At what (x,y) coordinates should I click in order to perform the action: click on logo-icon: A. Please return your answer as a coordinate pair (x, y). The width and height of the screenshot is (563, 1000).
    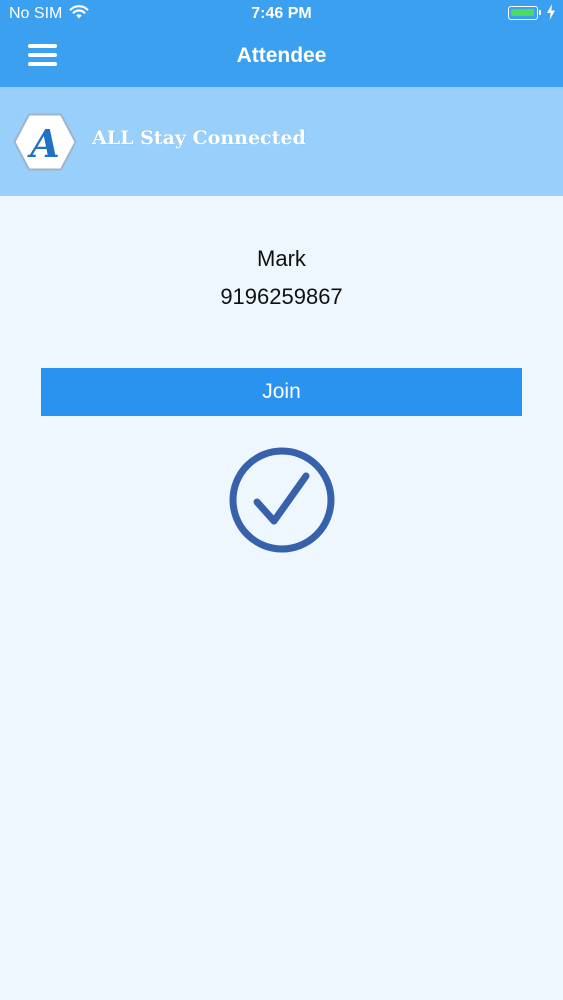
    Looking at the image, I should click on (45, 144).